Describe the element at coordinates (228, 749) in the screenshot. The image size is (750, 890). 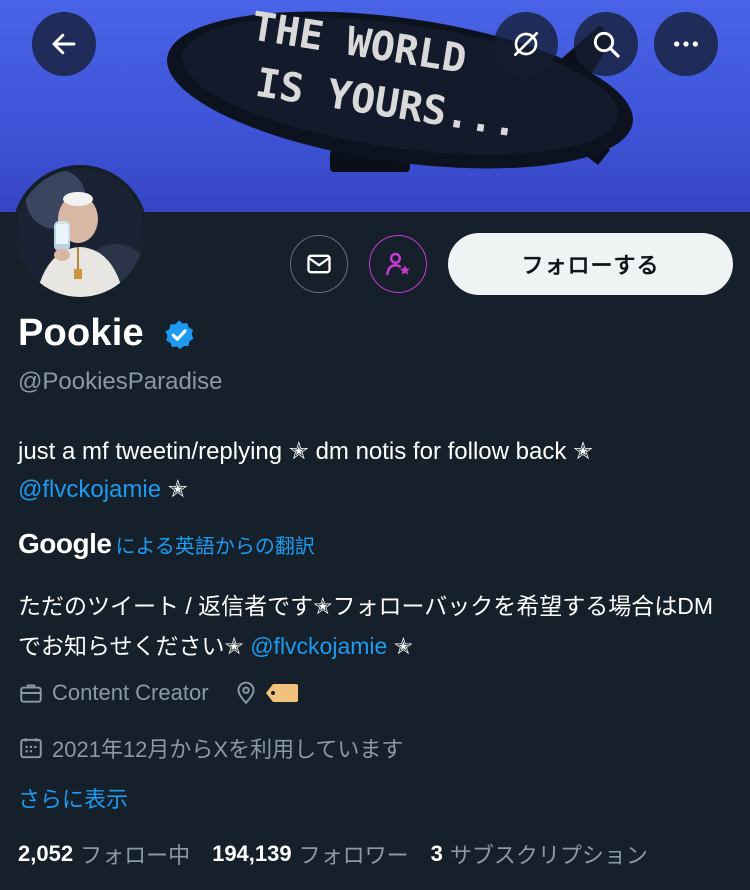
I see `joined-date-text: 2021年12月からXを利用しています` at that location.